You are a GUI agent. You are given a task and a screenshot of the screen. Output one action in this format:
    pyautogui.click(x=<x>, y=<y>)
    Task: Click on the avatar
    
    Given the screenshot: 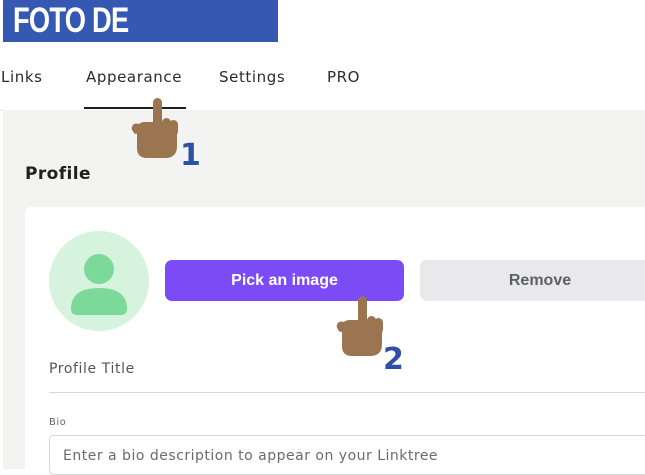 What is the action you would take?
    pyautogui.click(x=99, y=281)
    